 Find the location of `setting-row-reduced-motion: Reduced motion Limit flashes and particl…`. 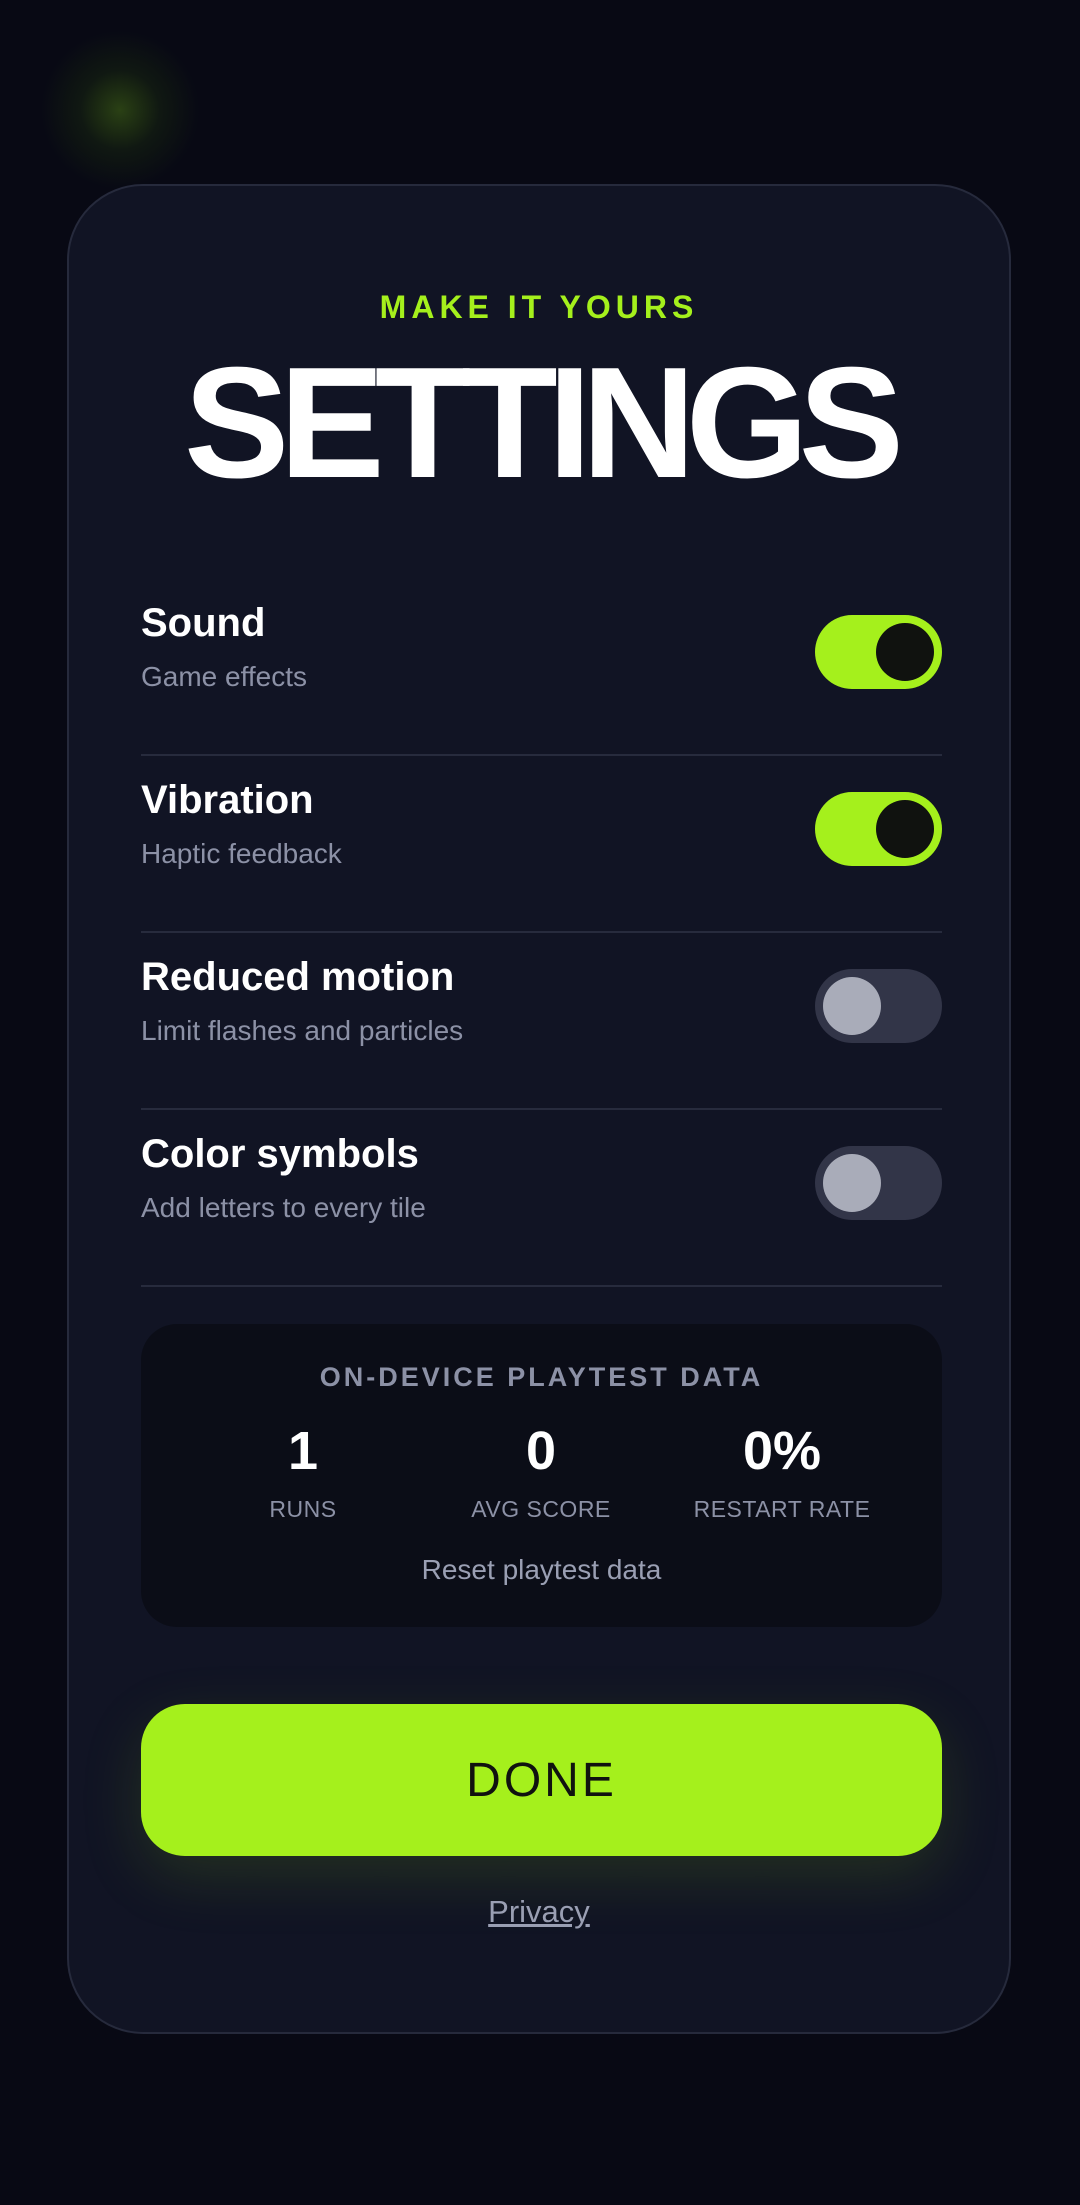

setting-row-reduced-motion: Reduced motion Limit flashes and particl… is located at coordinates (541, 1021).